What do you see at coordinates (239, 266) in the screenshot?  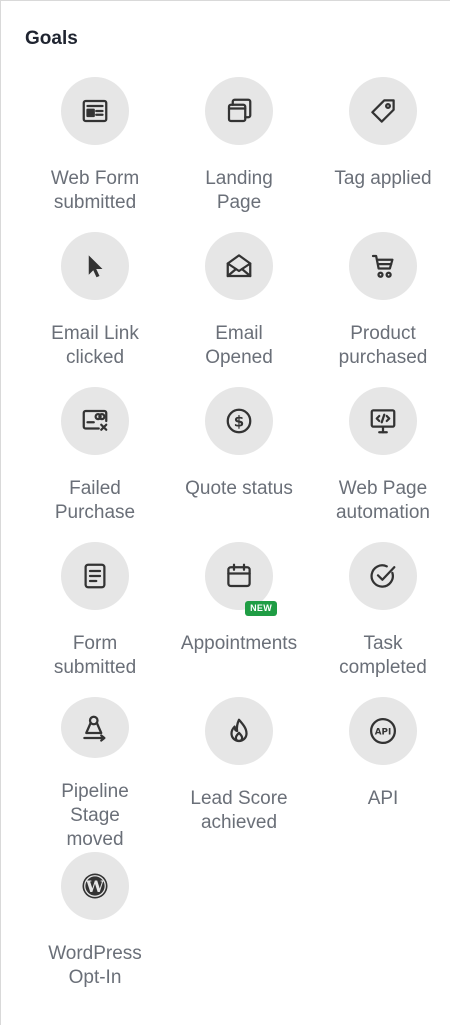 I see `envelope-open-icon` at bounding box center [239, 266].